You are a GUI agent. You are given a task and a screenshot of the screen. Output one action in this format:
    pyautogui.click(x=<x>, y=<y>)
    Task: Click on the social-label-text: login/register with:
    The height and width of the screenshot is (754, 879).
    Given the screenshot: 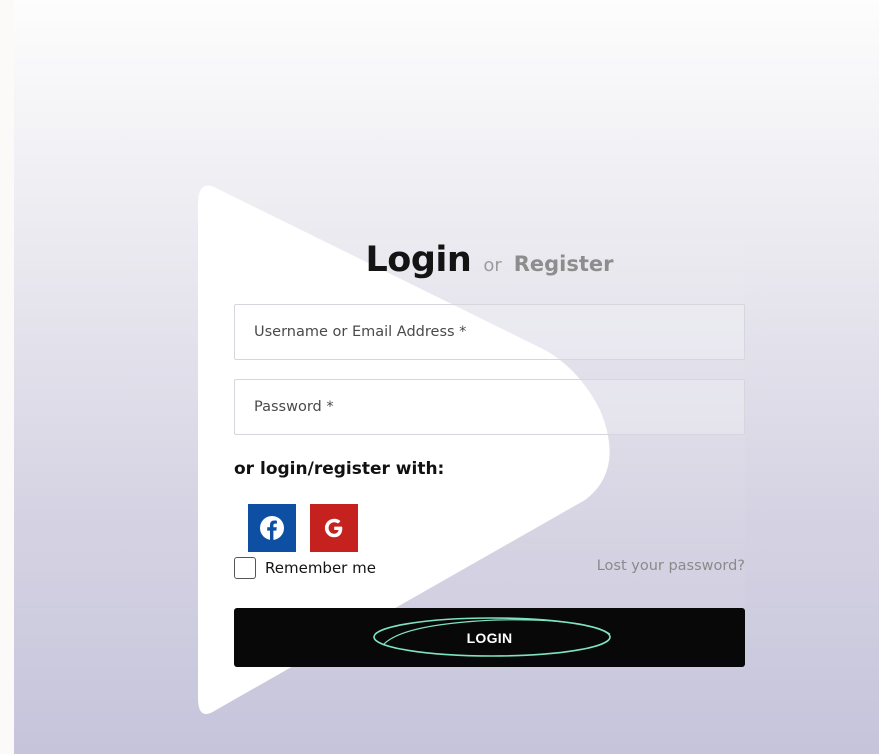 What is the action you would take?
    pyautogui.click(x=352, y=469)
    